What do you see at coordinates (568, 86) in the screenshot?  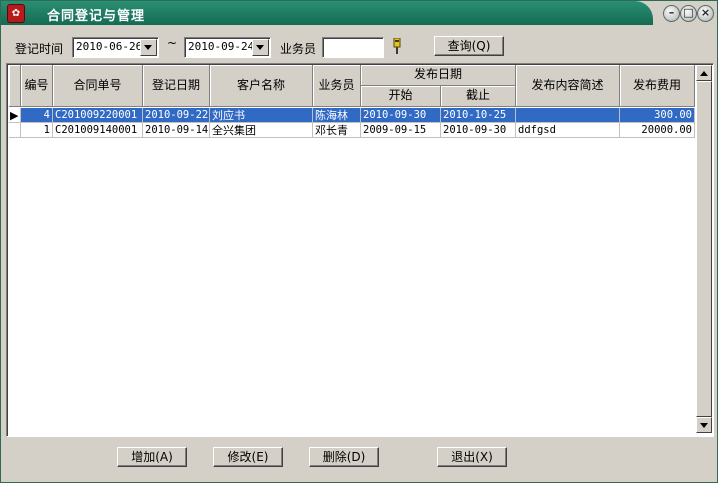 I see `col-header-desc: 发布内容简述` at bounding box center [568, 86].